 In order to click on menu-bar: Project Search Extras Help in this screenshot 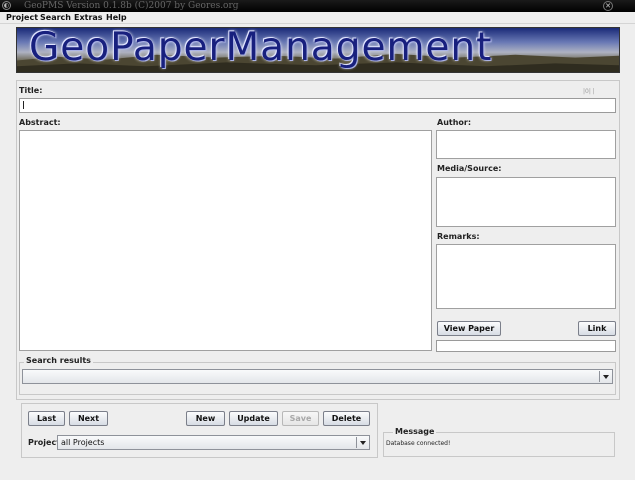, I will do `click(317, 18)`.